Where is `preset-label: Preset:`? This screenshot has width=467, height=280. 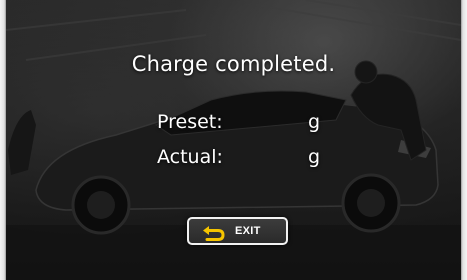
preset-label: Preset: is located at coordinates (190, 122).